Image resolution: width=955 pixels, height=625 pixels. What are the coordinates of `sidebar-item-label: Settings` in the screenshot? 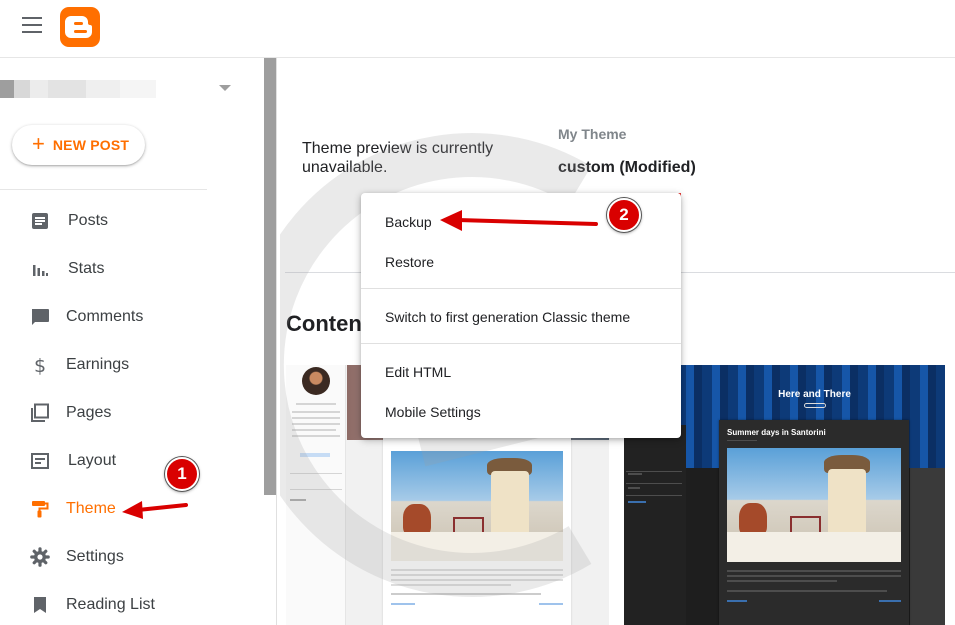 It's located at (95, 556).